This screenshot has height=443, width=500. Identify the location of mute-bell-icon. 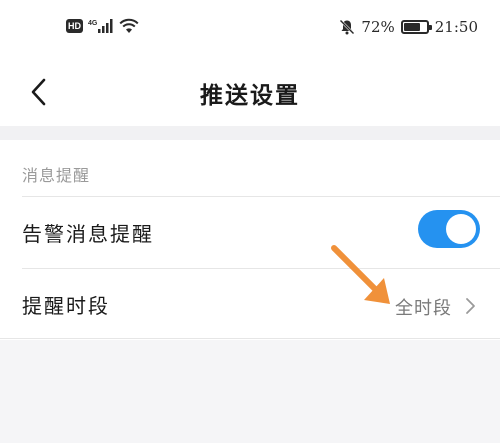
(347, 27).